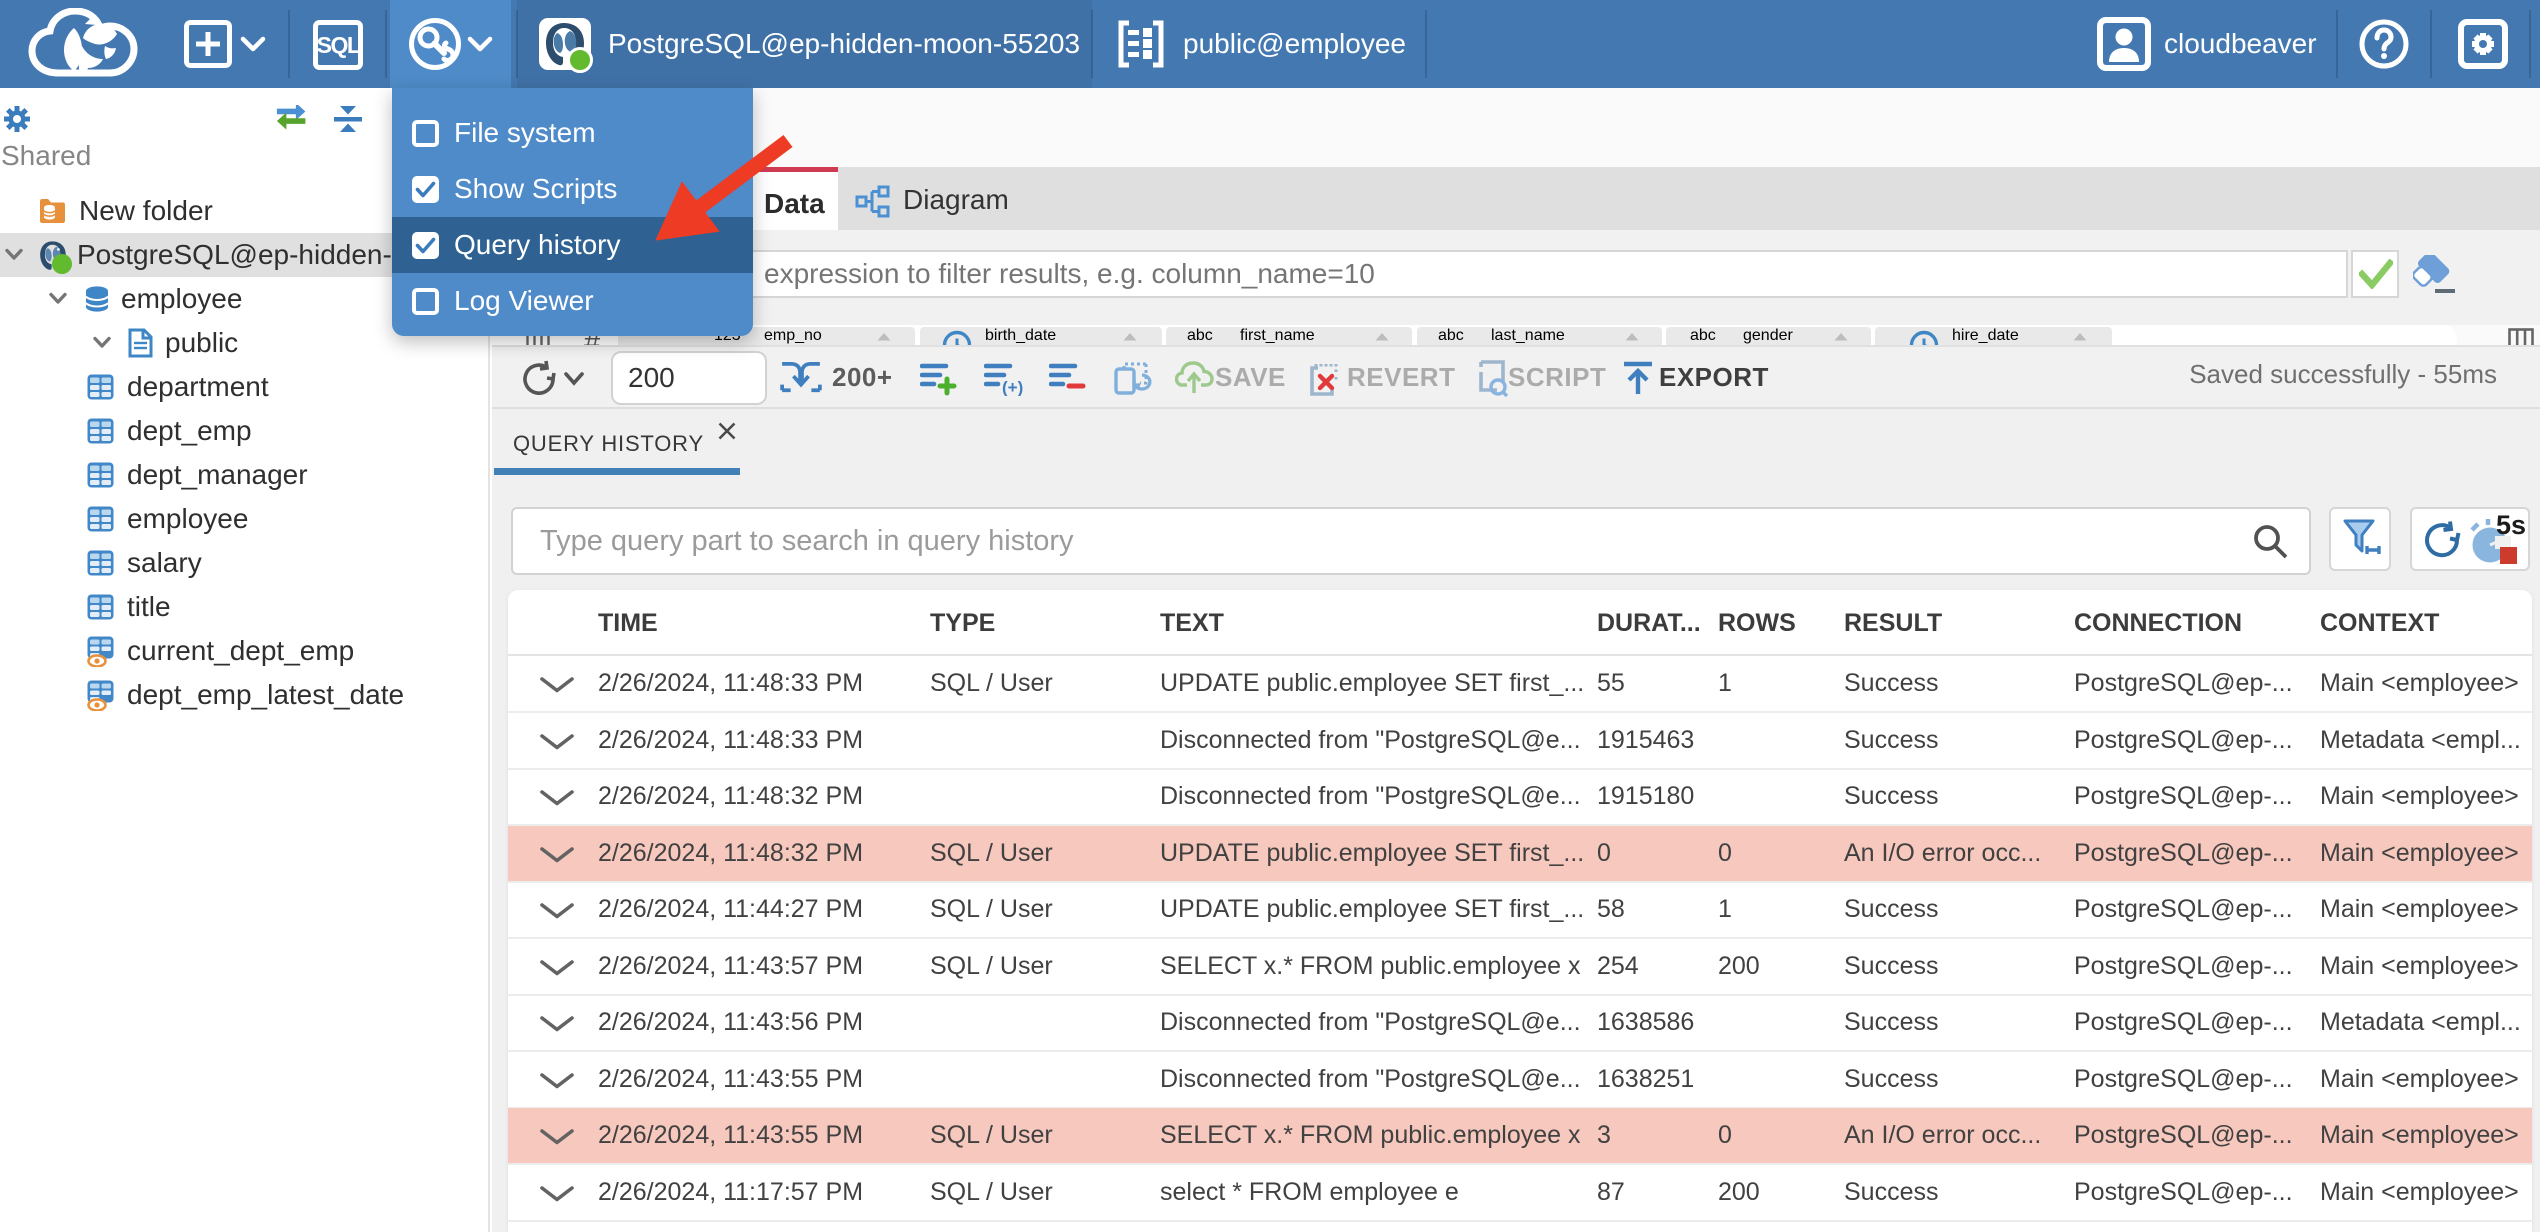 Image resolution: width=2540 pixels, height=1232 pixels. Describe the element at coordinates (339, 45) in the screenshot. I see `svg-text: SQL` at that location.